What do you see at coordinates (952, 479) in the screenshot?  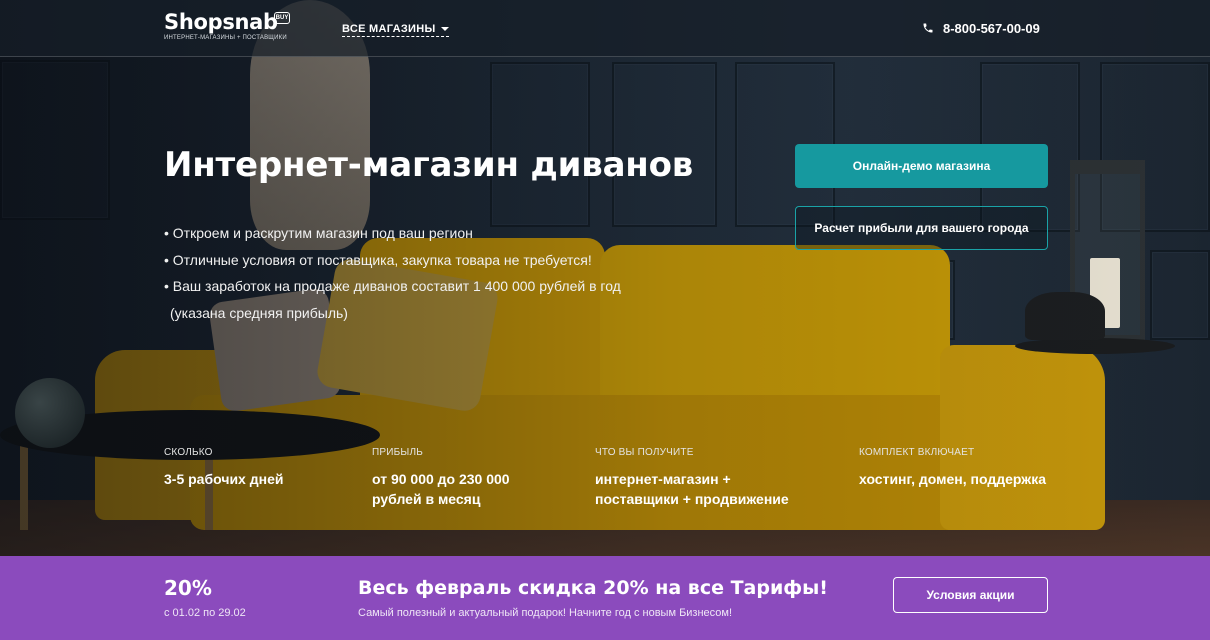 I see `stat-value: хостинг, домен, поддержка` at bounding box center [952, 479].